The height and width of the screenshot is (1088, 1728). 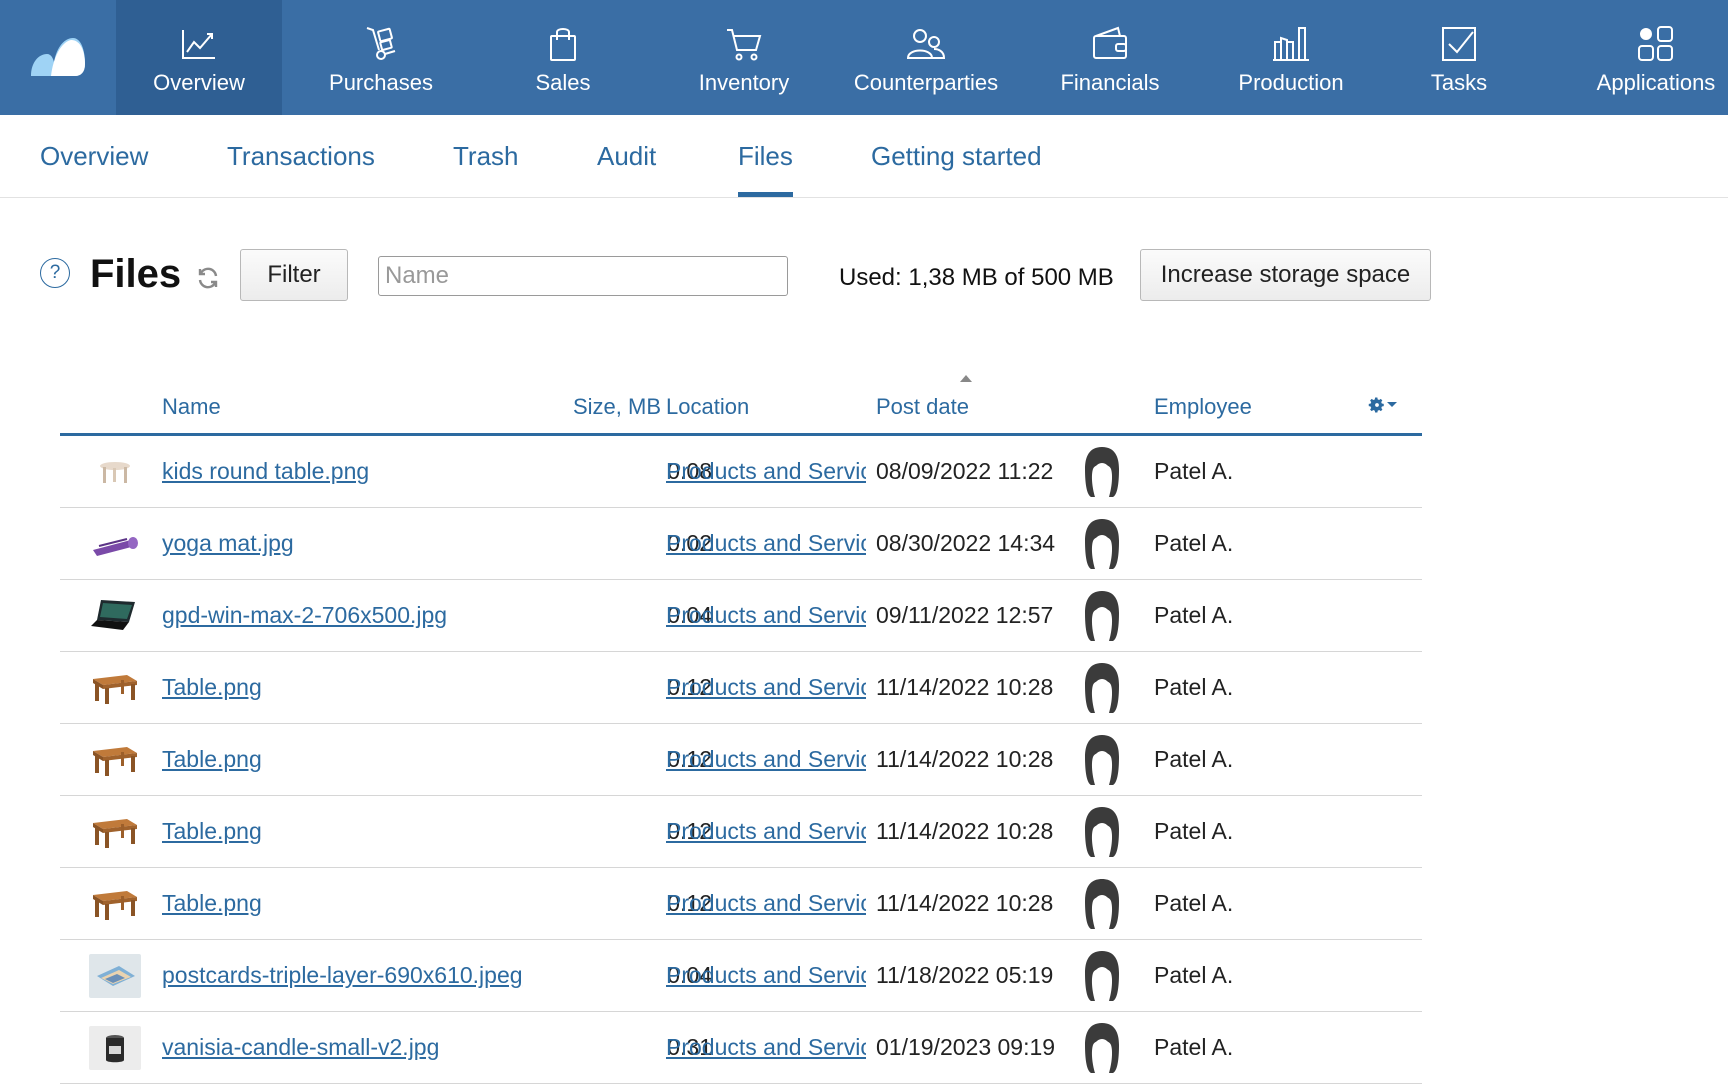 What do you see at coordinates (1110, 42) in the screenshot?
I see `wallet-icon` at bounding box center [1110, 42].